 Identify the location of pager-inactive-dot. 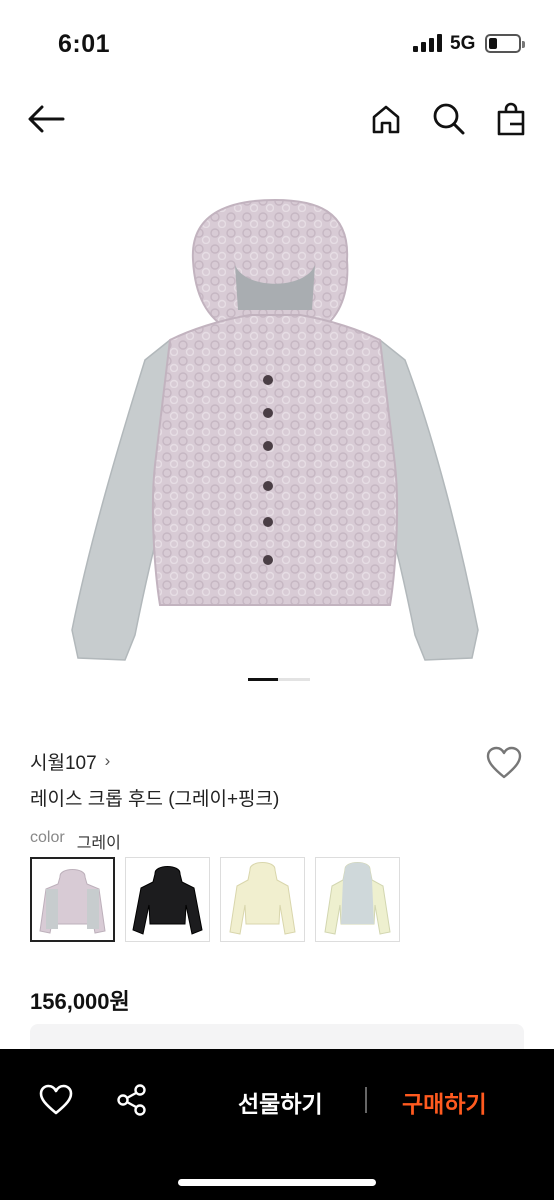
(294, 679).